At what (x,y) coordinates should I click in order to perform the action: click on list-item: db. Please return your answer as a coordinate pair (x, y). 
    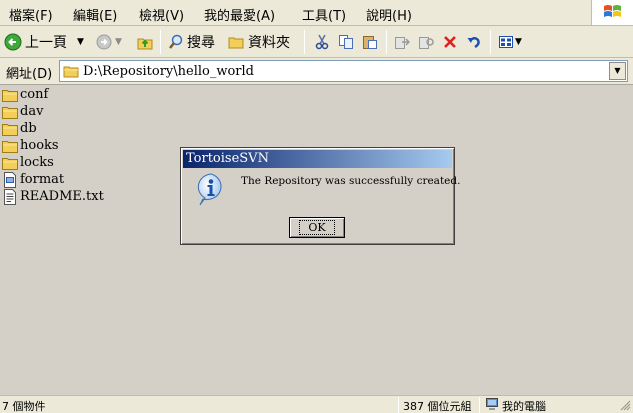
    Looking at the image, I should click on (19, 128).